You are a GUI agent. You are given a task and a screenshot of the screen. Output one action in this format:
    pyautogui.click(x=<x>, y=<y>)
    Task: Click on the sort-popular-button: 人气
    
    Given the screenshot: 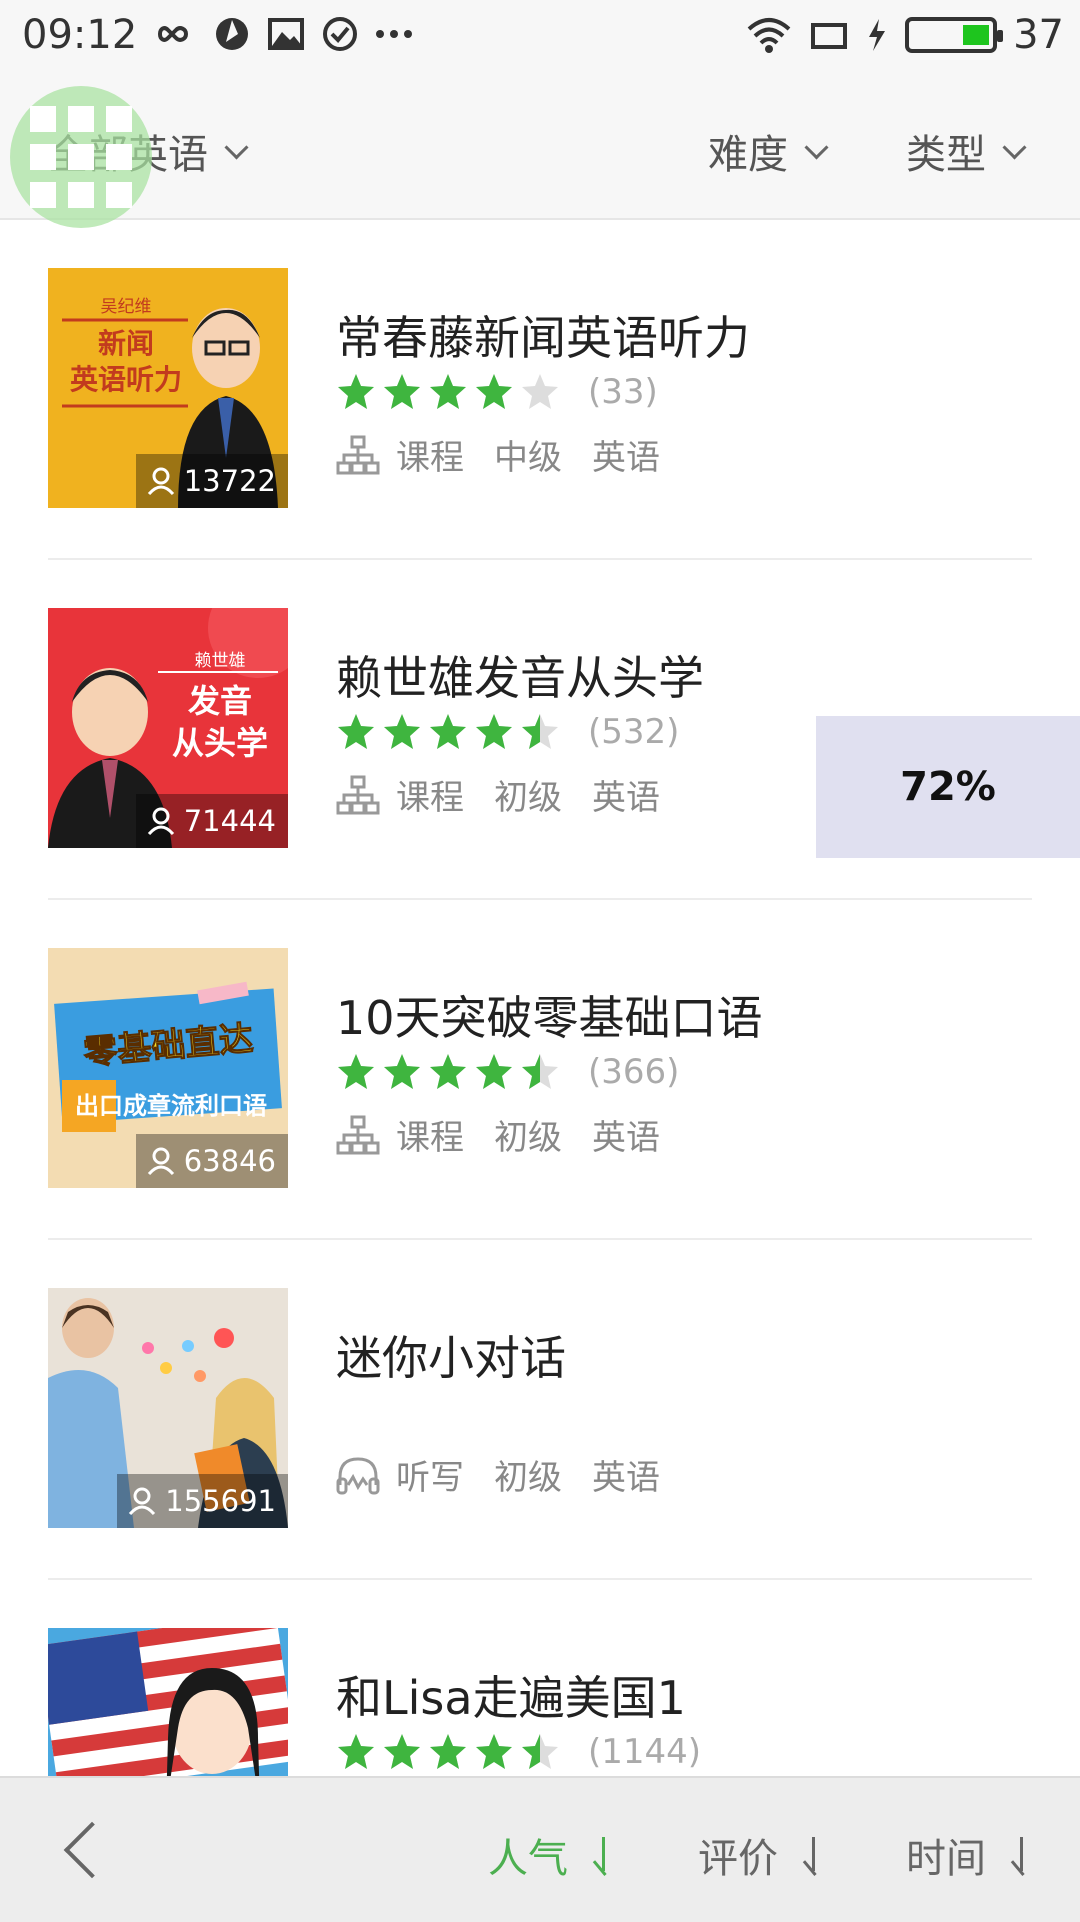 What is the action you would take?
    pyautogui.click(x=551, y=1855)
    